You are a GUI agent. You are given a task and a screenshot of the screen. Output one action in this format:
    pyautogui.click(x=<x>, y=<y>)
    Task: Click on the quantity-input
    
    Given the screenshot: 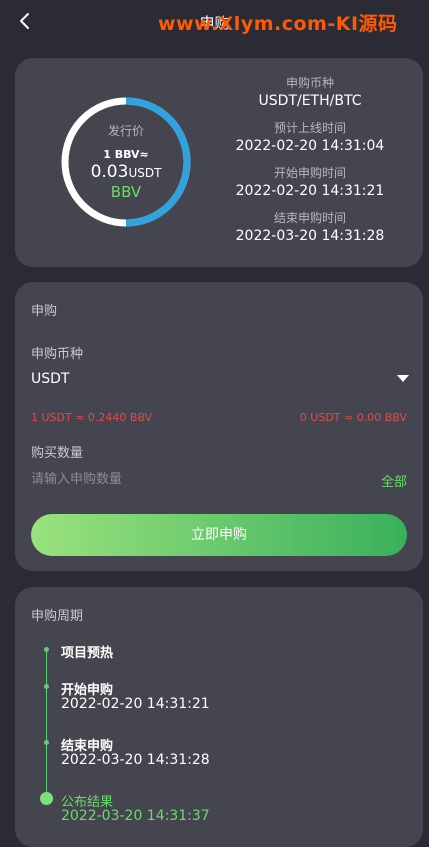 What is the action you would take?
    pyautogui.click(x=196, y=479)
    